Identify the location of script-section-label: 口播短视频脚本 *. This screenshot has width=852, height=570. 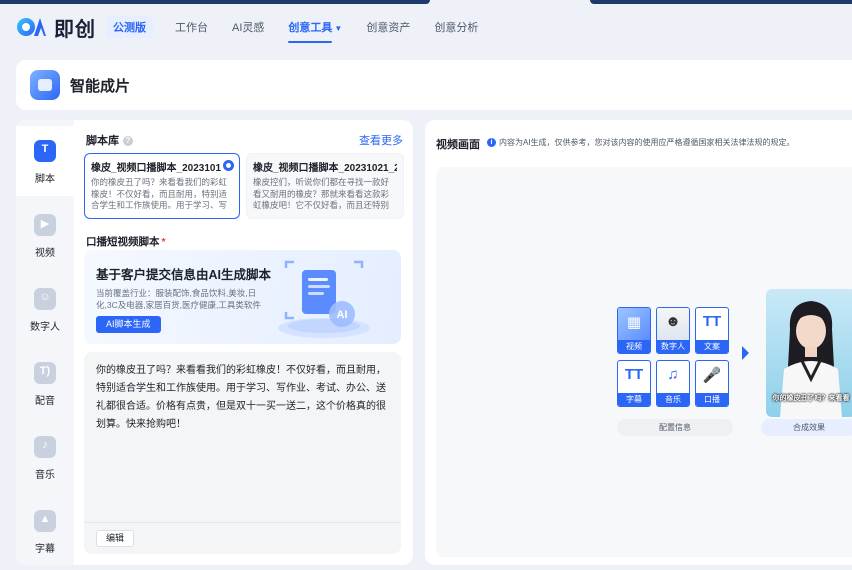
(126, 241).